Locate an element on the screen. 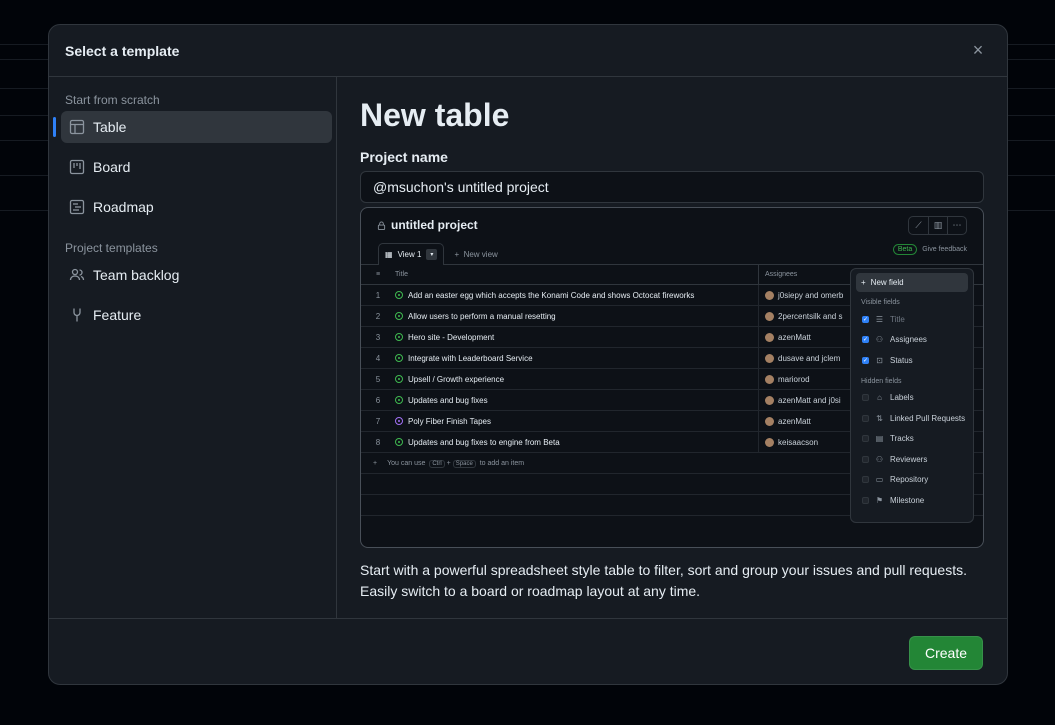  field-icon: ⇅ is located at coordinates (879, 418).